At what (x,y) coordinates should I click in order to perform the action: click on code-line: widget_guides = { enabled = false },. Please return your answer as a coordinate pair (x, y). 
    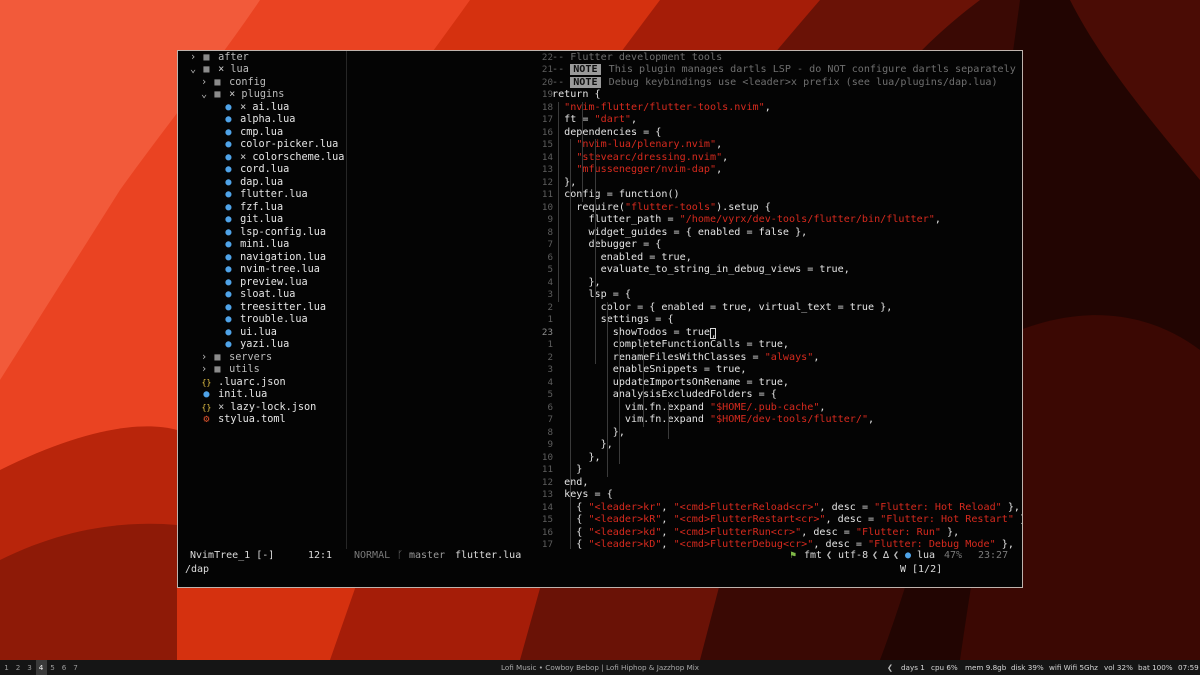
    Looking at the image, I should click on (679, 233).